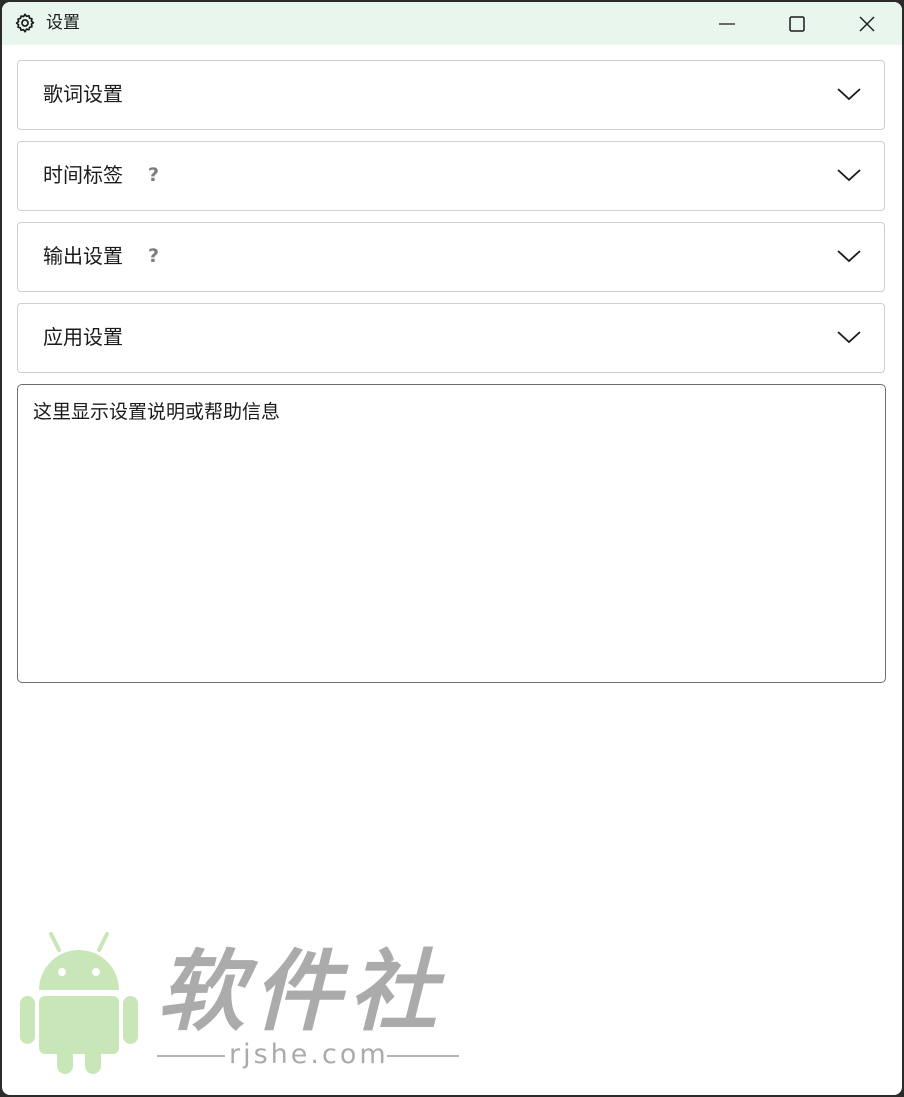 The width and height of the screenshot is (904, 1097). I want to click on android-robot-icon, so click(79, 1003).